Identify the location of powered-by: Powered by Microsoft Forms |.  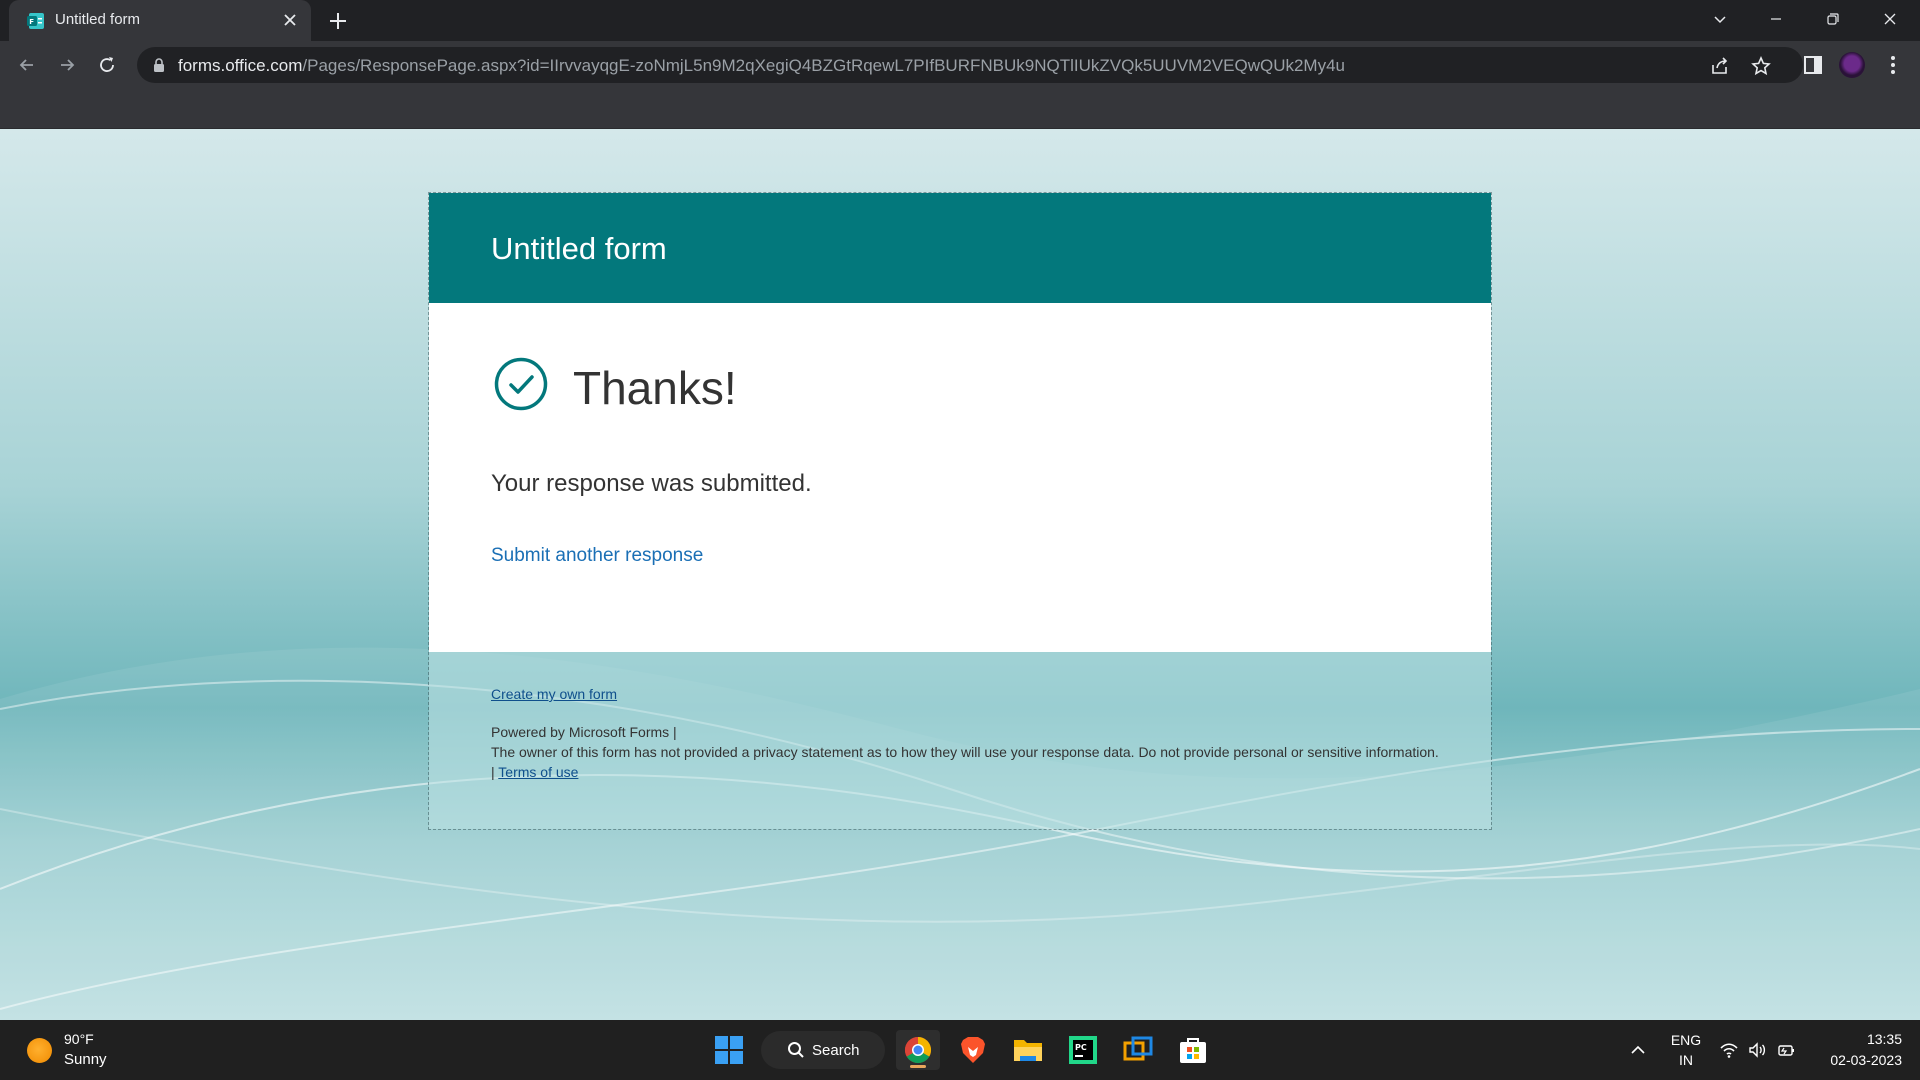
(584, 732).